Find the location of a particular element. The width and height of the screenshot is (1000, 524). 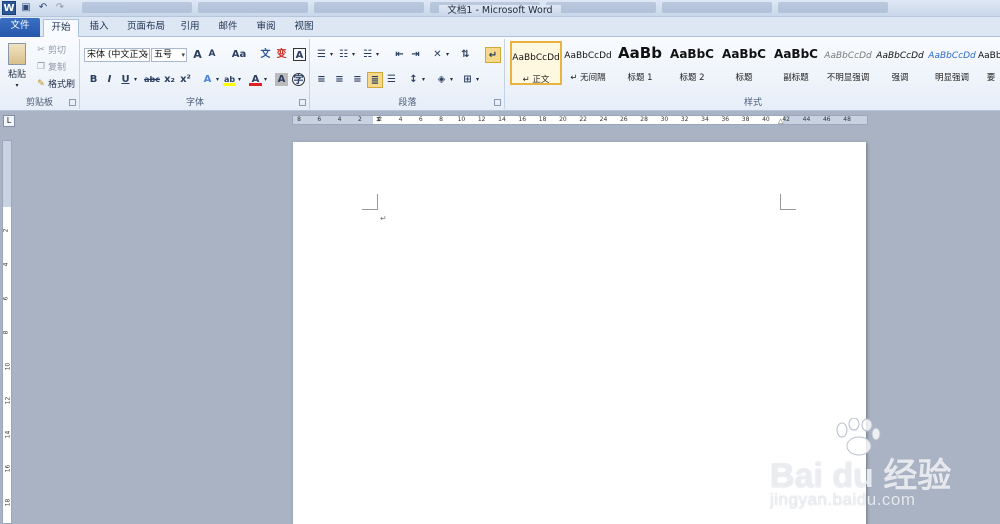

font-group-label: 字体 is located at coordinates (194, 103).